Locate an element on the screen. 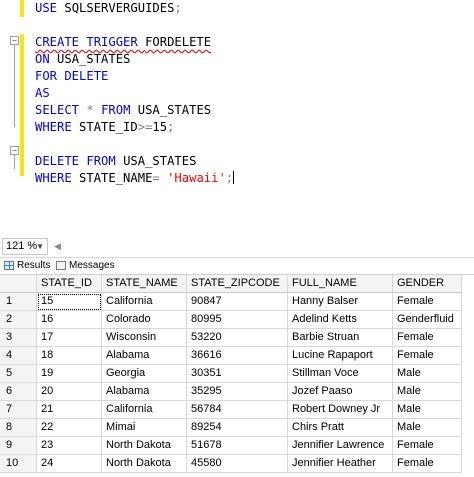  table-cell: 23 is located at coordinates (69, 445).